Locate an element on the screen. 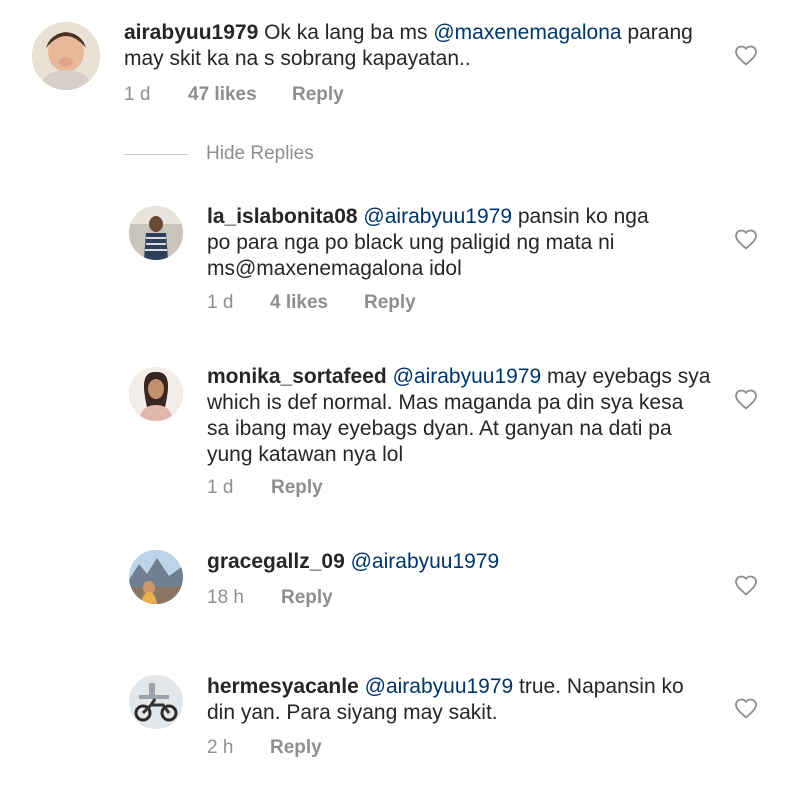 Image resolution: width=800 pixels, height=790 pixels. comment-body-line: may skit ka na s sobrang kapayatan.. is located at coordinates (297, 58).